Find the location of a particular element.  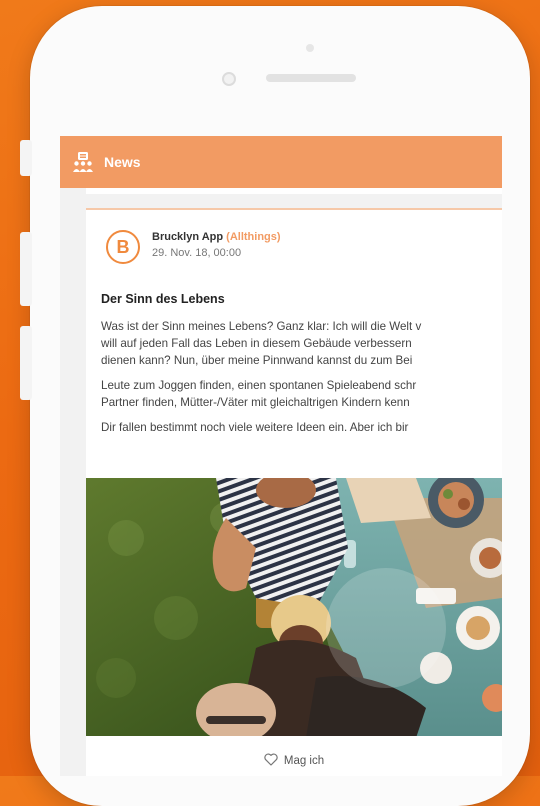

post-title: Der Sinn des Lebens is located at coordinates (163, 299).